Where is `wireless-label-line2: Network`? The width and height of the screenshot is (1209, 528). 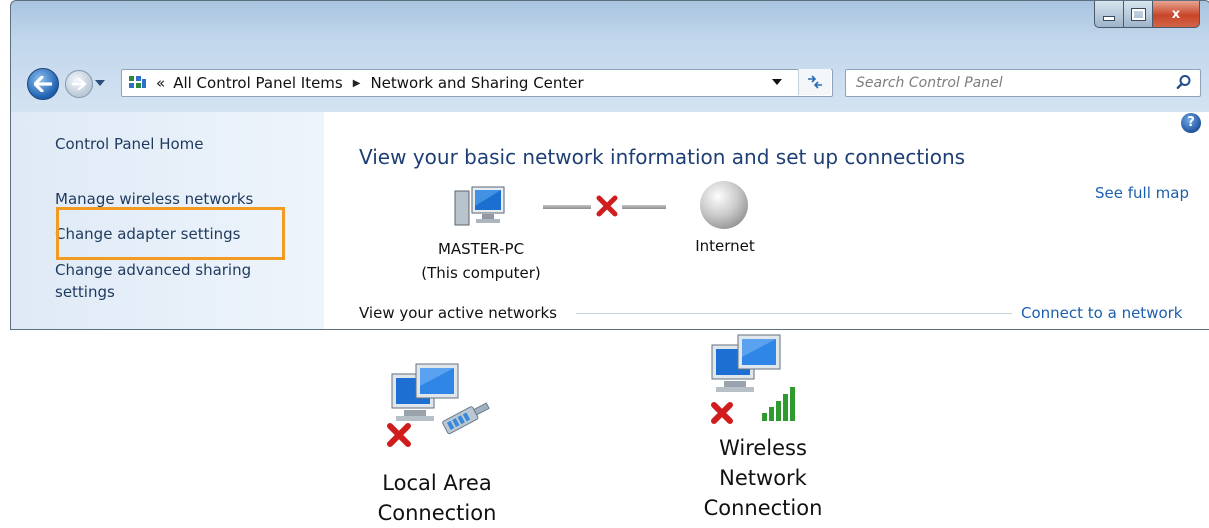 wireless-label-line2: Network is located at coordinates (763, 478).